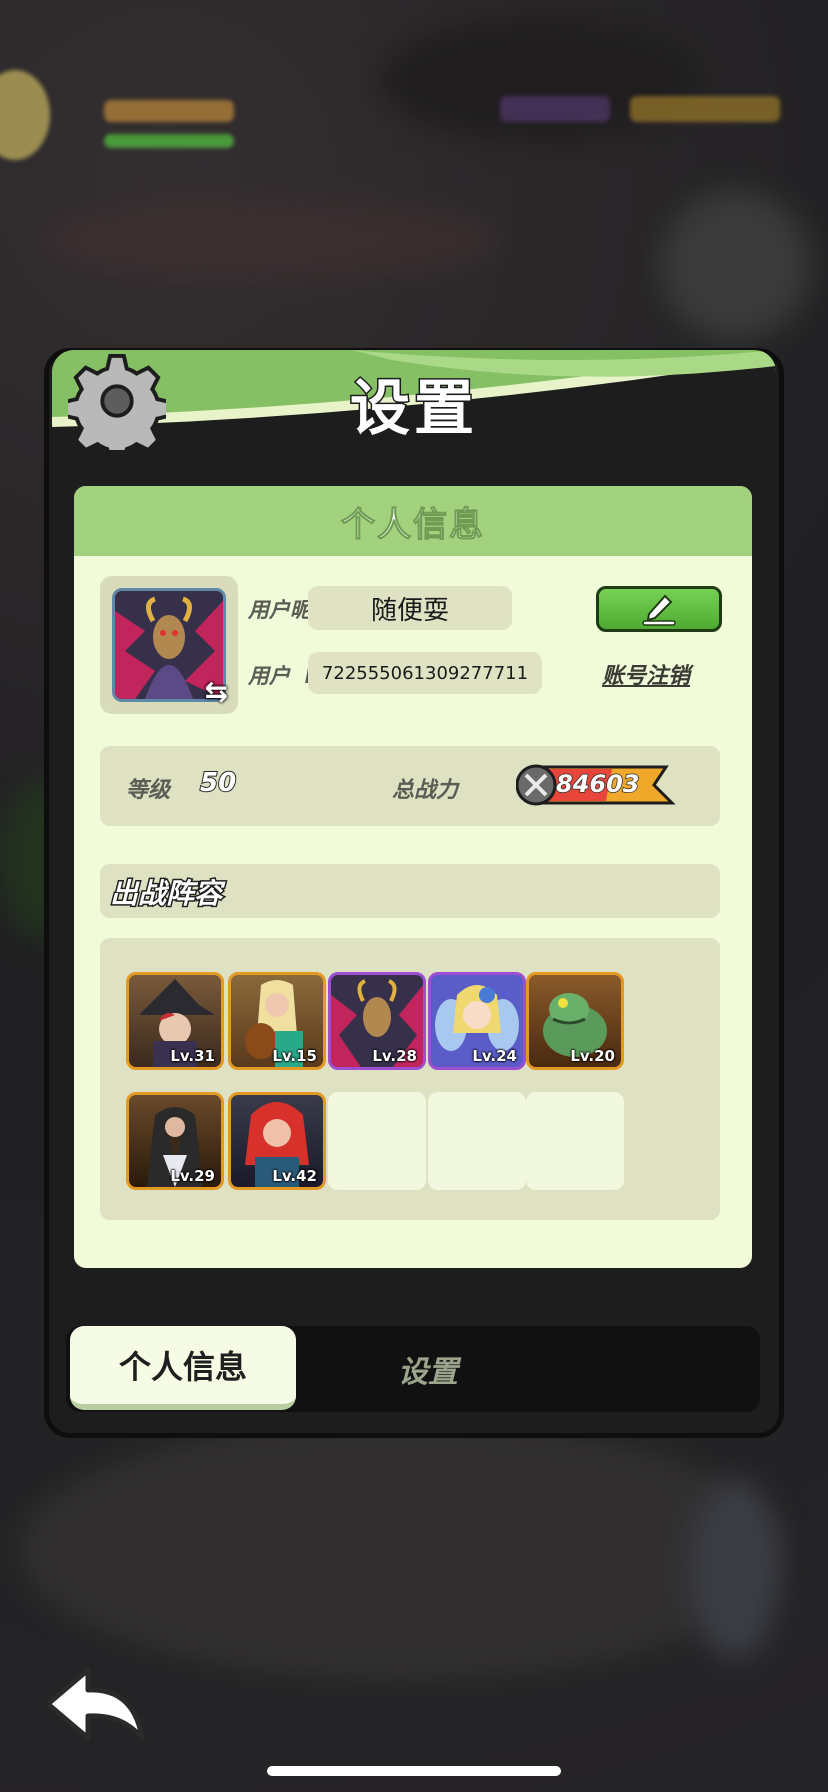 Image resolution: width=828 pixels, height=1792 pixels. What do you see at coordinates (477, 1021) in the screenshot?
I see `hero-slot-fairy: Lv.24` at bounding box center [477, 1021].